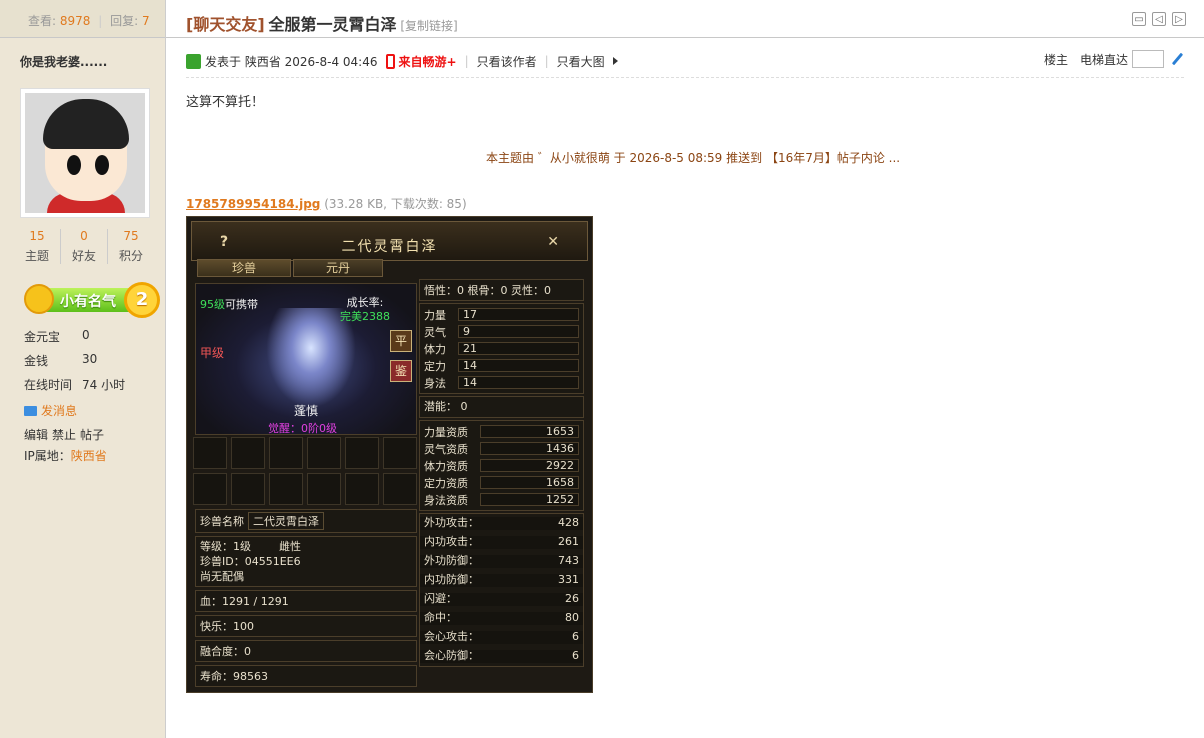 The height and width of the screenshot is (738, 1204). I want to click on pet-portrait: 95级可携带 成长率: 完美2388 甲级 平 鉴 蓬慎 觉醒：0阶0级, so click(306, 359).